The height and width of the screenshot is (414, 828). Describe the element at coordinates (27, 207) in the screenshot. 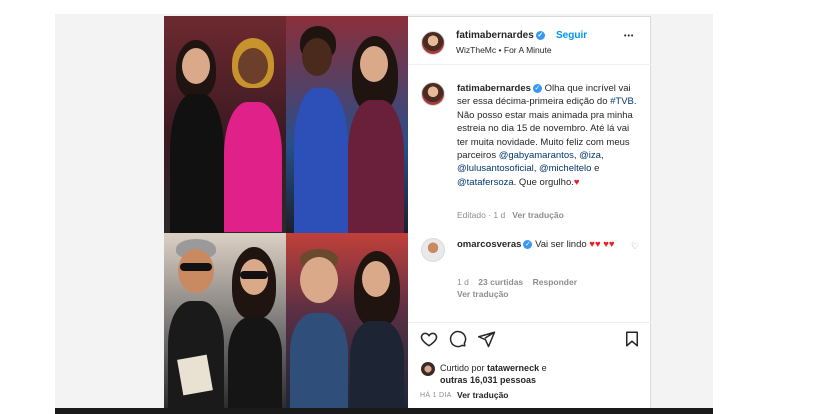

I see `page-backdrop-left` at that location.